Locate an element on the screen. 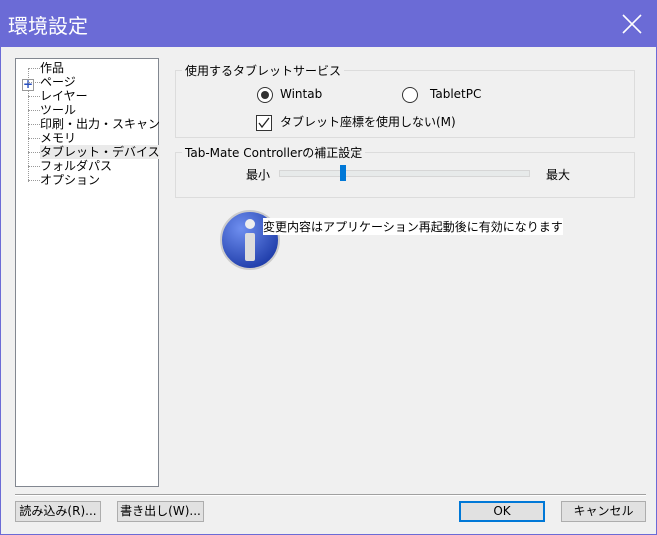  tree-item: オプション is located at coordinates (70, 180).